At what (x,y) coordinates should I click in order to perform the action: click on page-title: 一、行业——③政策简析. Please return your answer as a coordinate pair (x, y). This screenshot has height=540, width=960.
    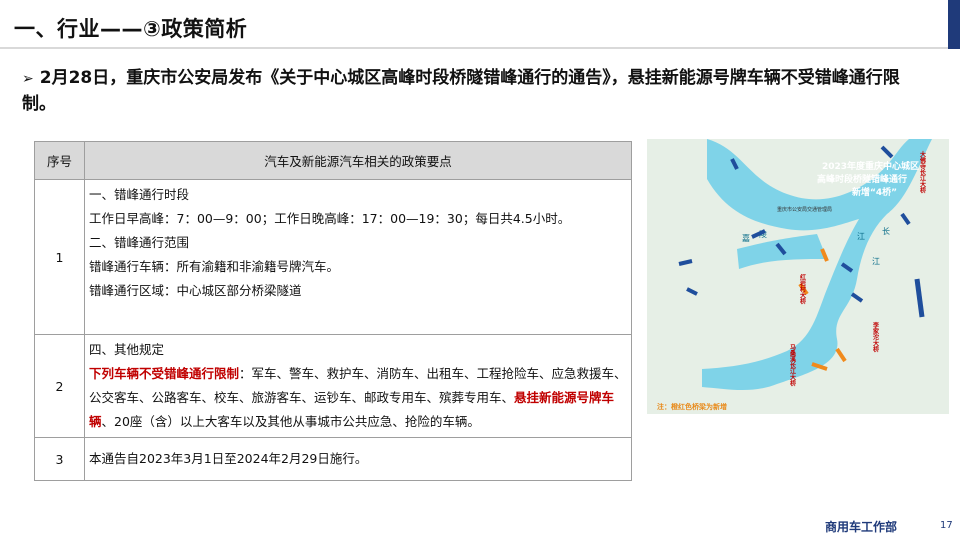
    Looking at the image, I should click on (131, 29).